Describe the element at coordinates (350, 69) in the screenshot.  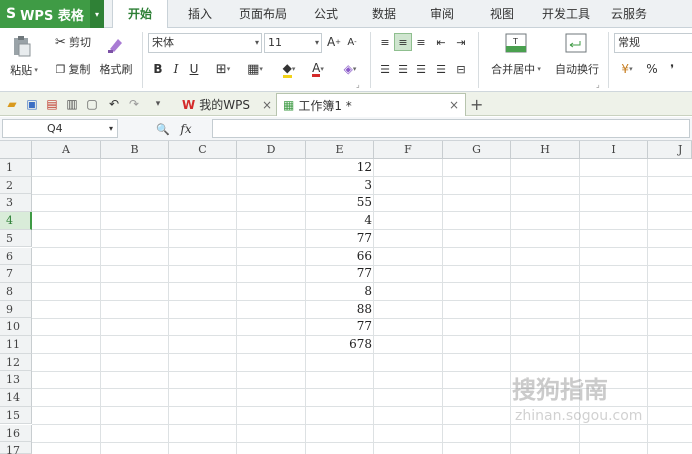
I see `clear-format-button: ◈ ▾` at that location.